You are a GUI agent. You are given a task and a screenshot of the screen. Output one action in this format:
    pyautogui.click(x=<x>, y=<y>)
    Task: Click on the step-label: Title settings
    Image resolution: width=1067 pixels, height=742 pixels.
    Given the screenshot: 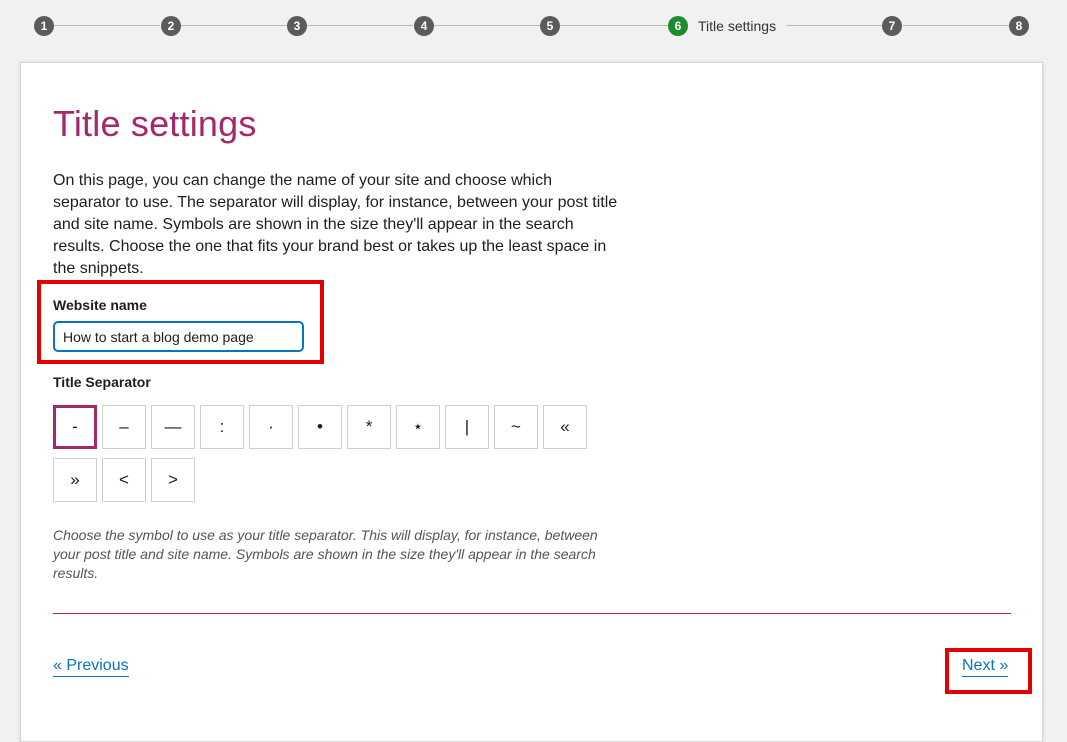 What is the action you would take?
    pyautogui.click(x=737, y=26)
    